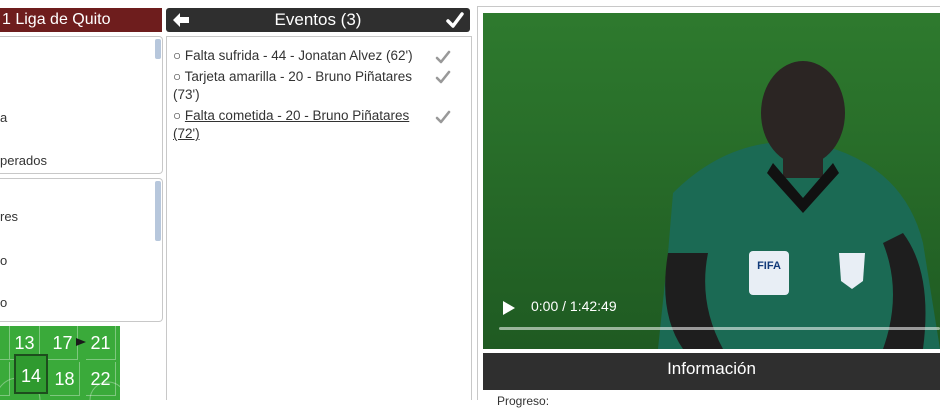 The width and height of the screenshot is (940, 408). Describe the element at coordinates (719, 328) in the screenshot. I see `video-progress-bar` at that location.